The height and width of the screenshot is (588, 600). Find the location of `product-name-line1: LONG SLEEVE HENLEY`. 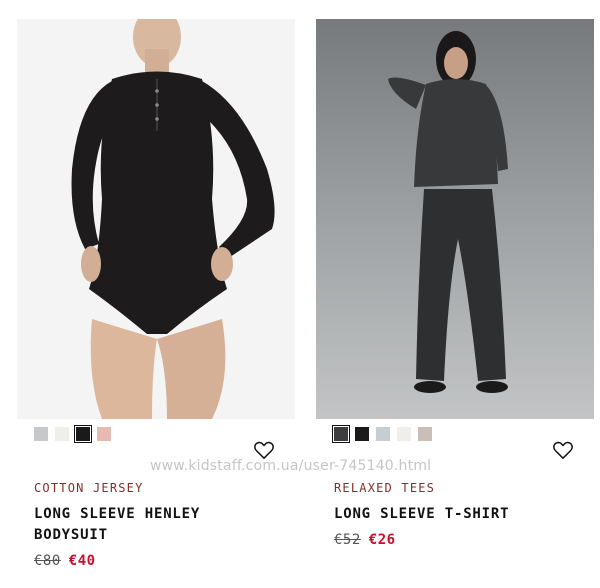

product-name-line1: LONG SLEEVE HENLEY is located at coordinates (117, 514).